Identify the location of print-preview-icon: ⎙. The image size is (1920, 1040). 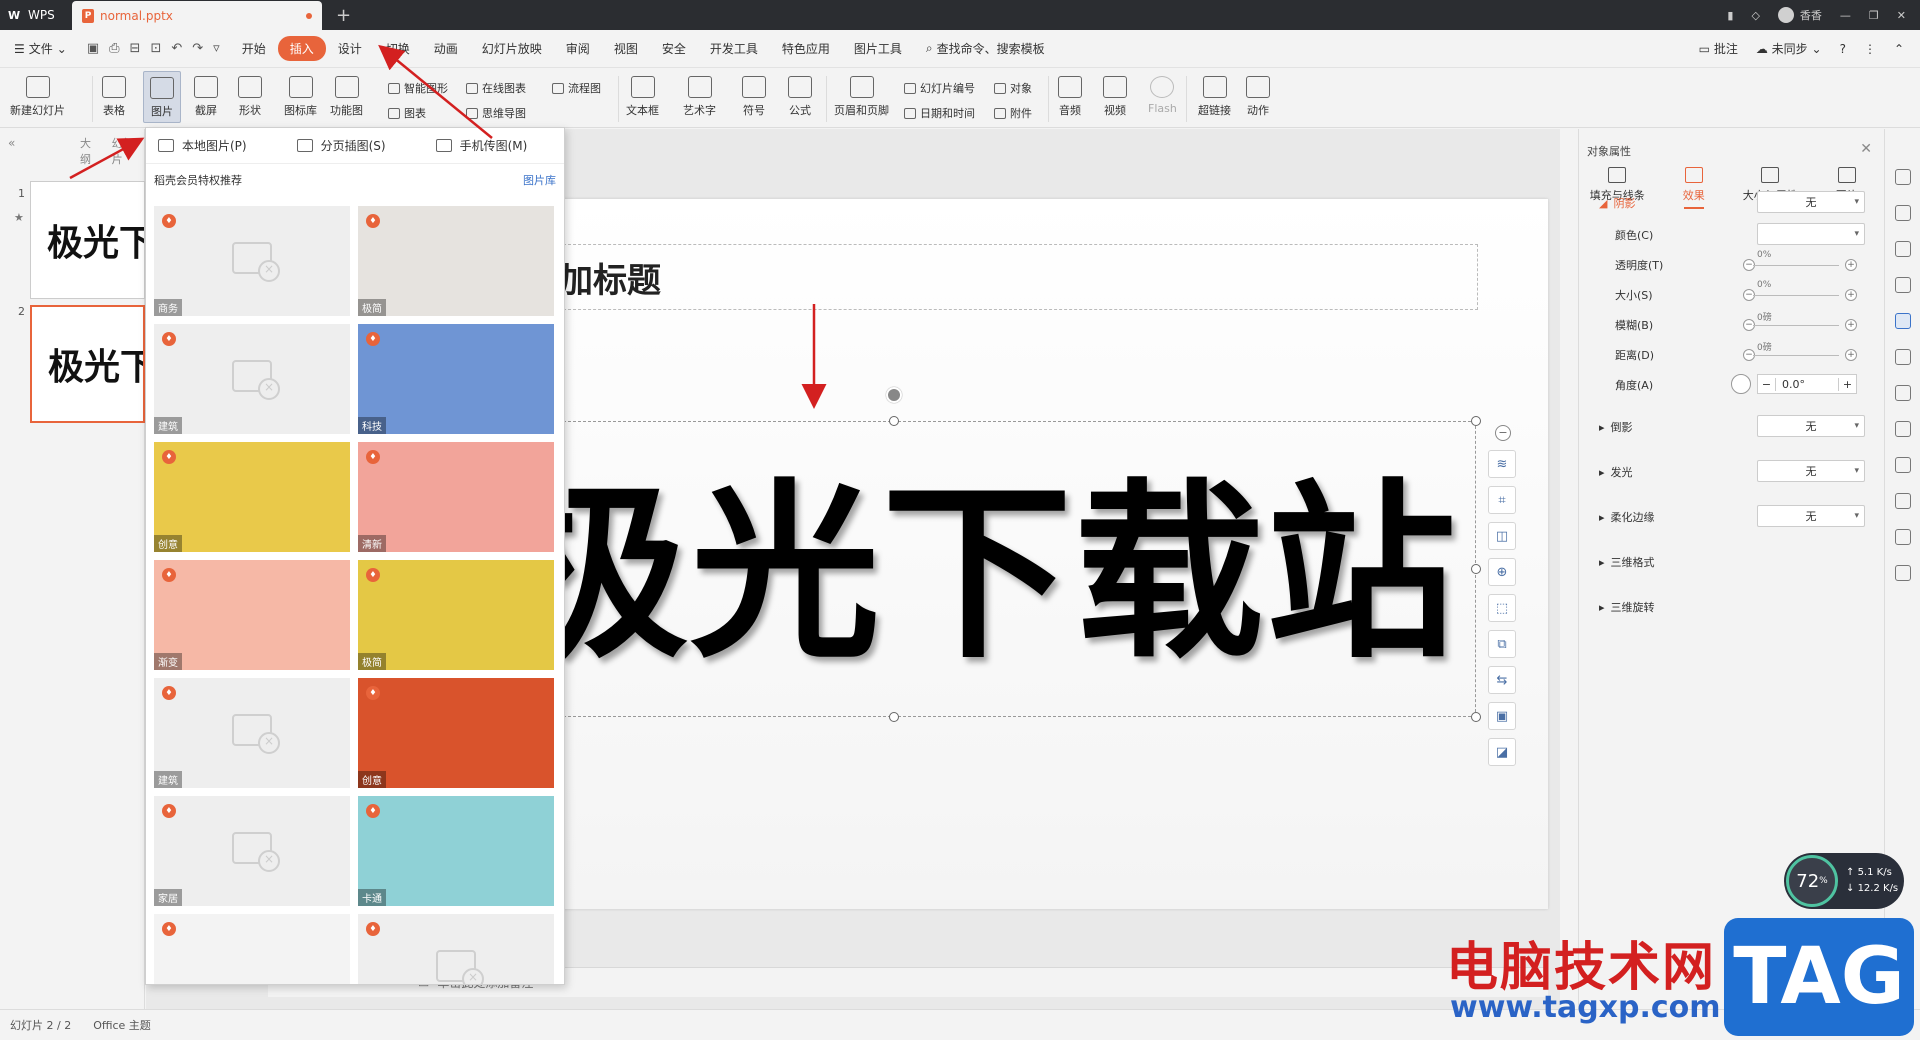
(114, 48).